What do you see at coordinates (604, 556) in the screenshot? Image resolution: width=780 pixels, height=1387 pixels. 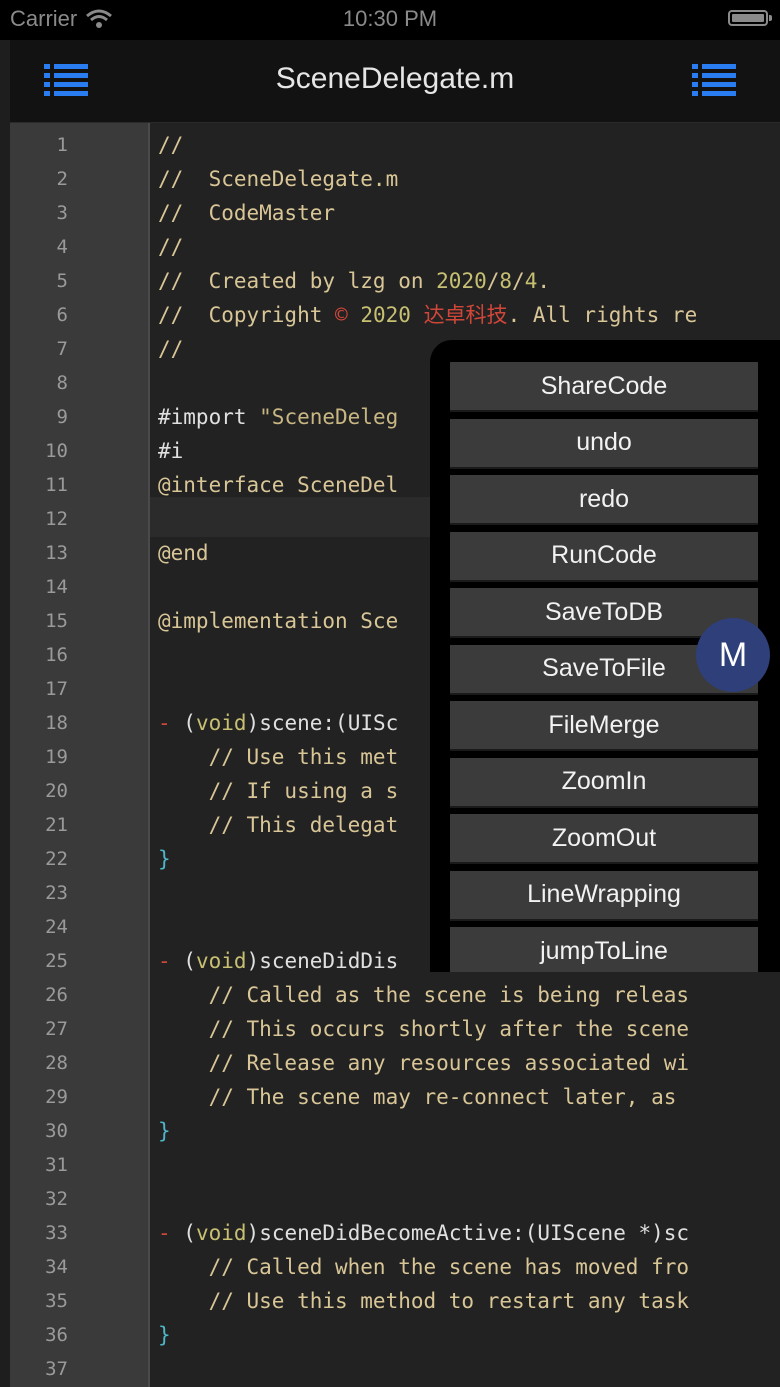 I see `menu-item-runcode: RunCode` at bounding box center [604, 556].